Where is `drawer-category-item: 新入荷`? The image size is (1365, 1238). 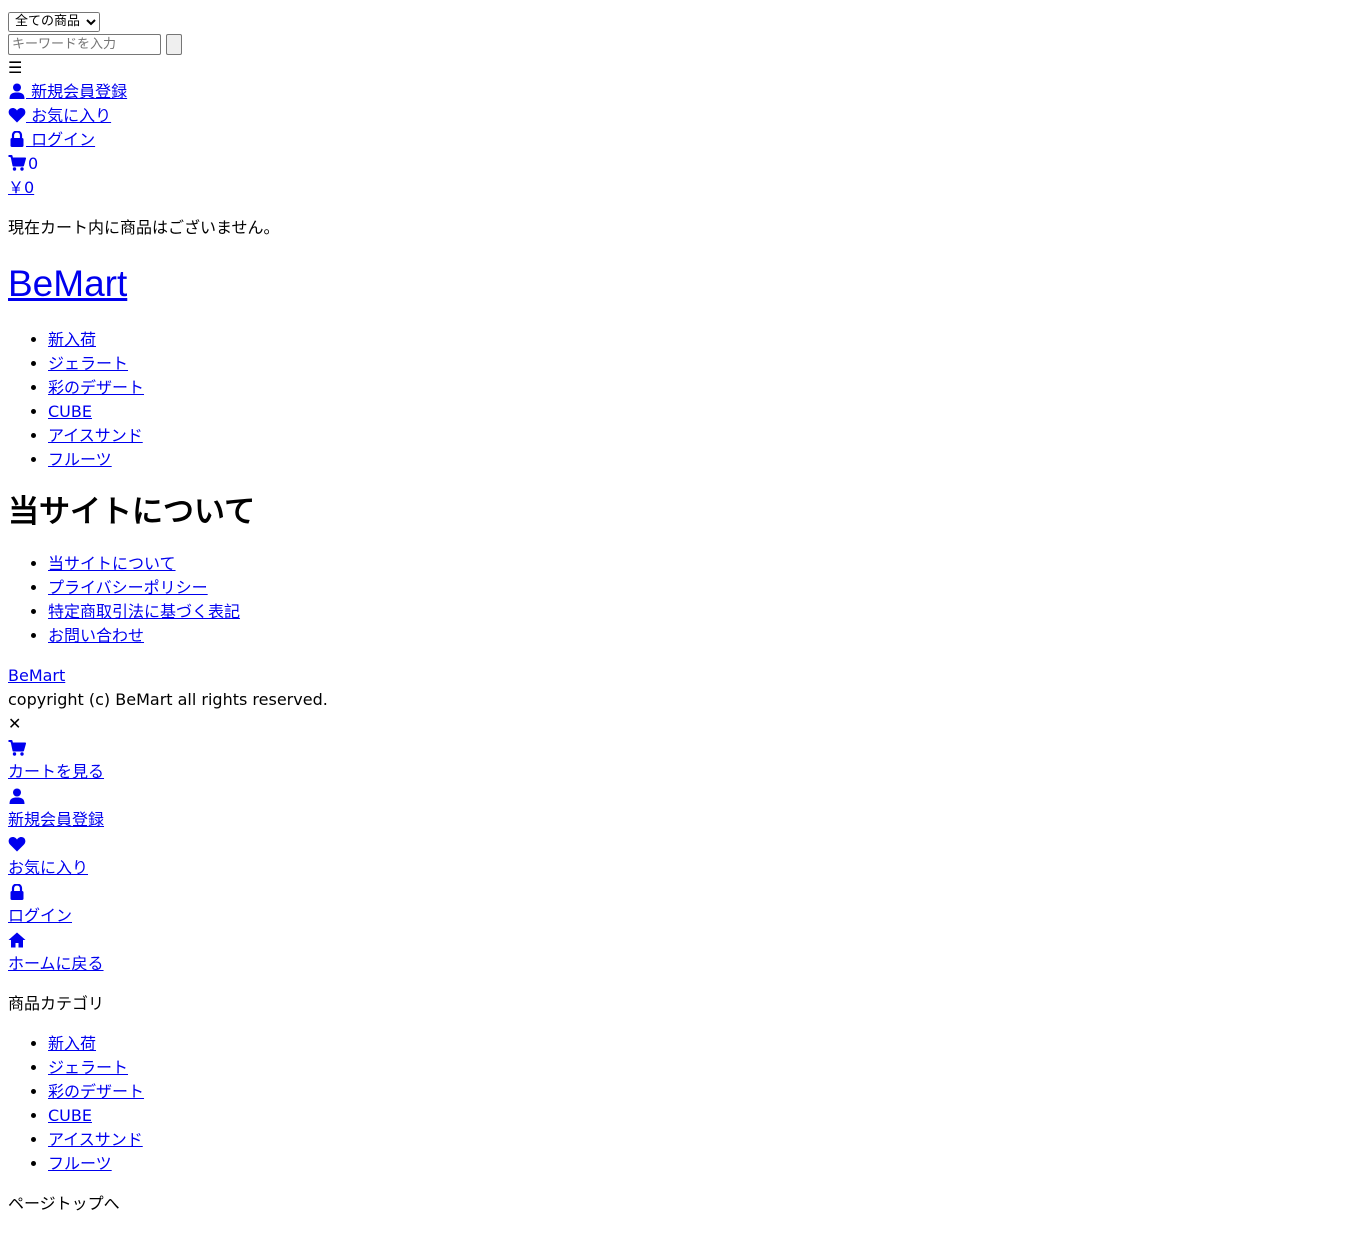
drawer-category-item: 新入荷 is located at coordinates (702, 1044).